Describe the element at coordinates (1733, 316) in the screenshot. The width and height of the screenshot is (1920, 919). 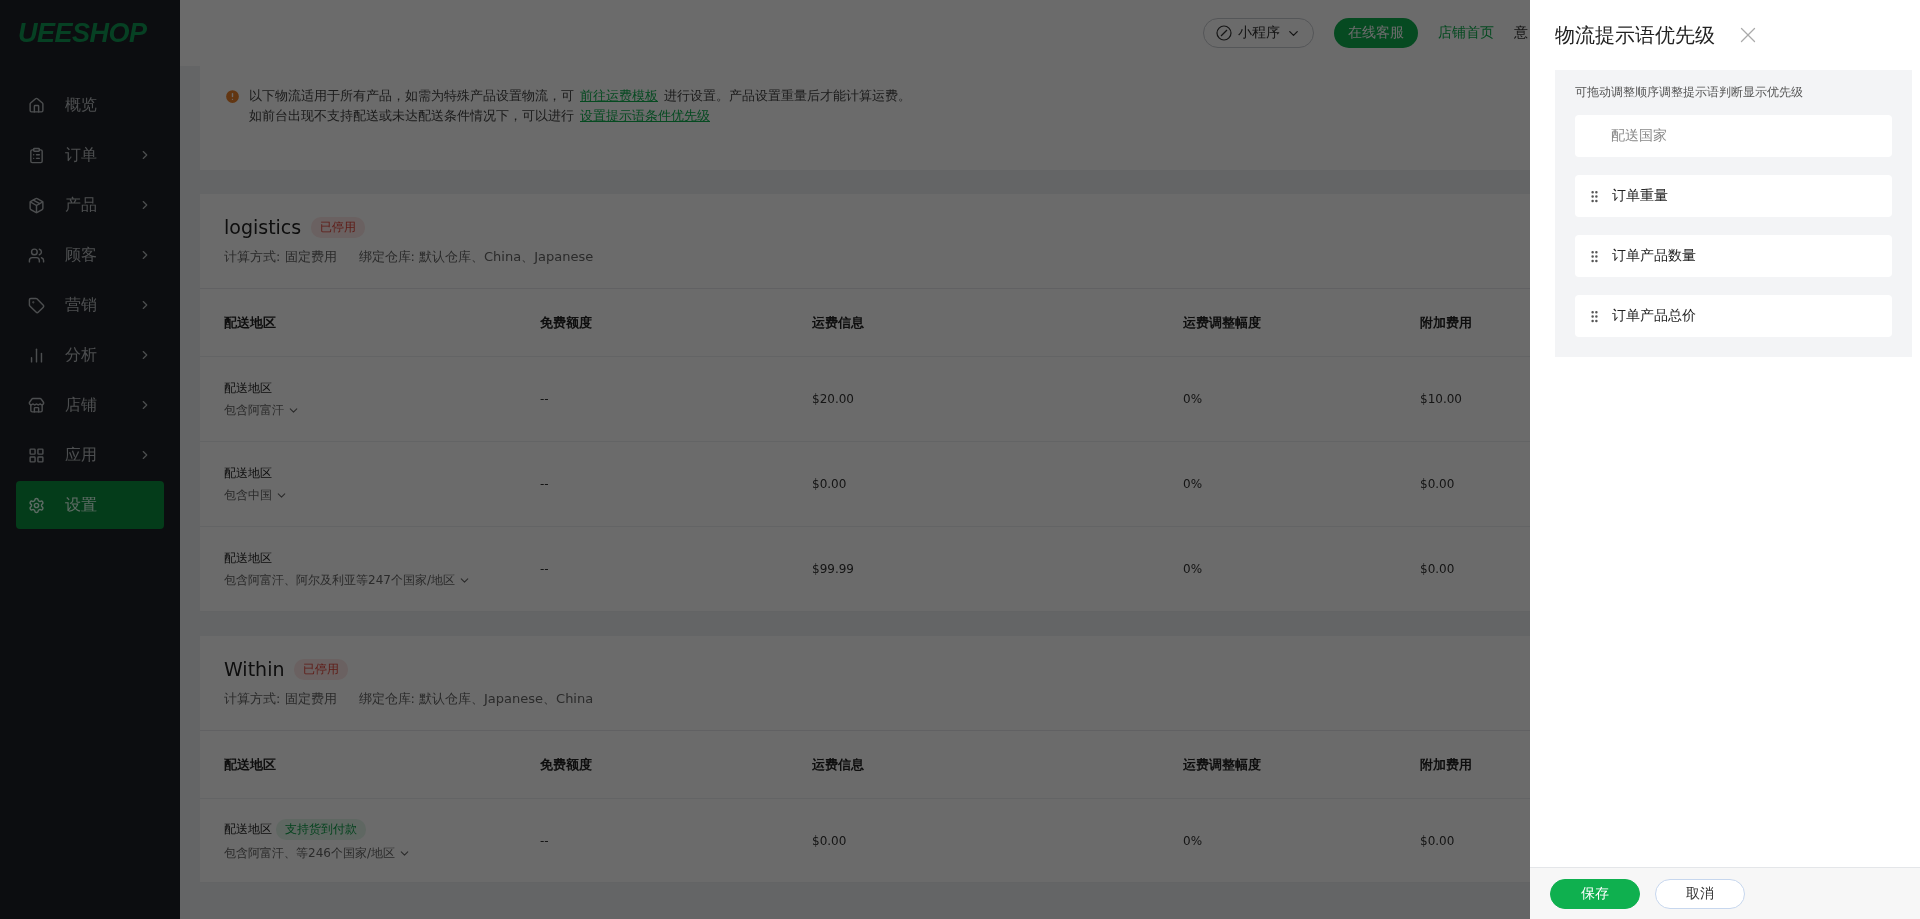
I see `priority-item: 订单产品总价` at that location.